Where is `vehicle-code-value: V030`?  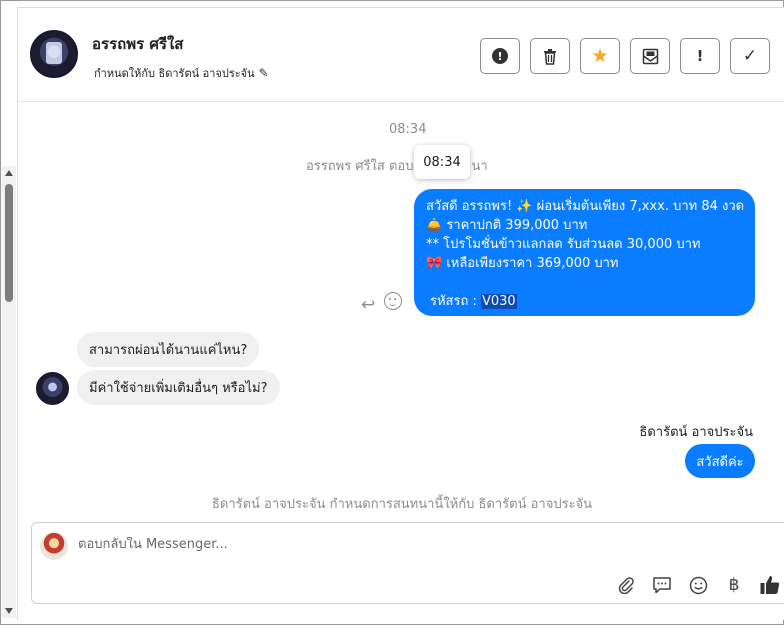
vehicle-code-value: V030 is located at coordinates (498, 301).